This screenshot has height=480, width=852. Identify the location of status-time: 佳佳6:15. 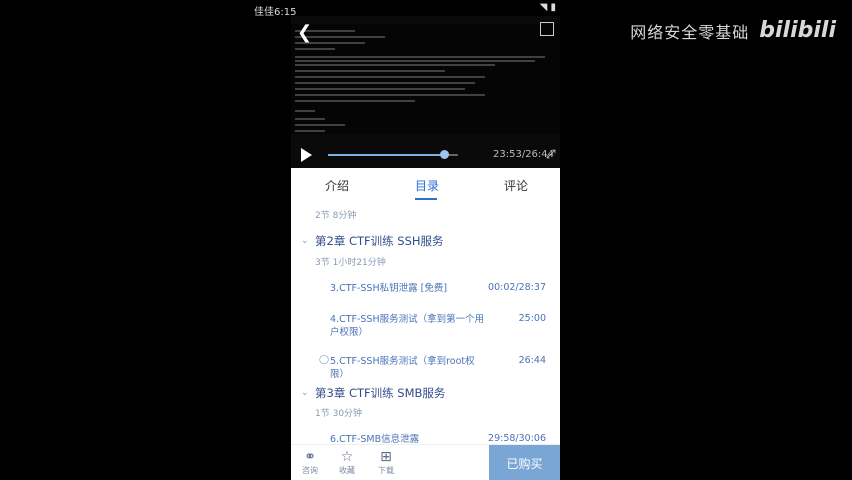
(275, 12).